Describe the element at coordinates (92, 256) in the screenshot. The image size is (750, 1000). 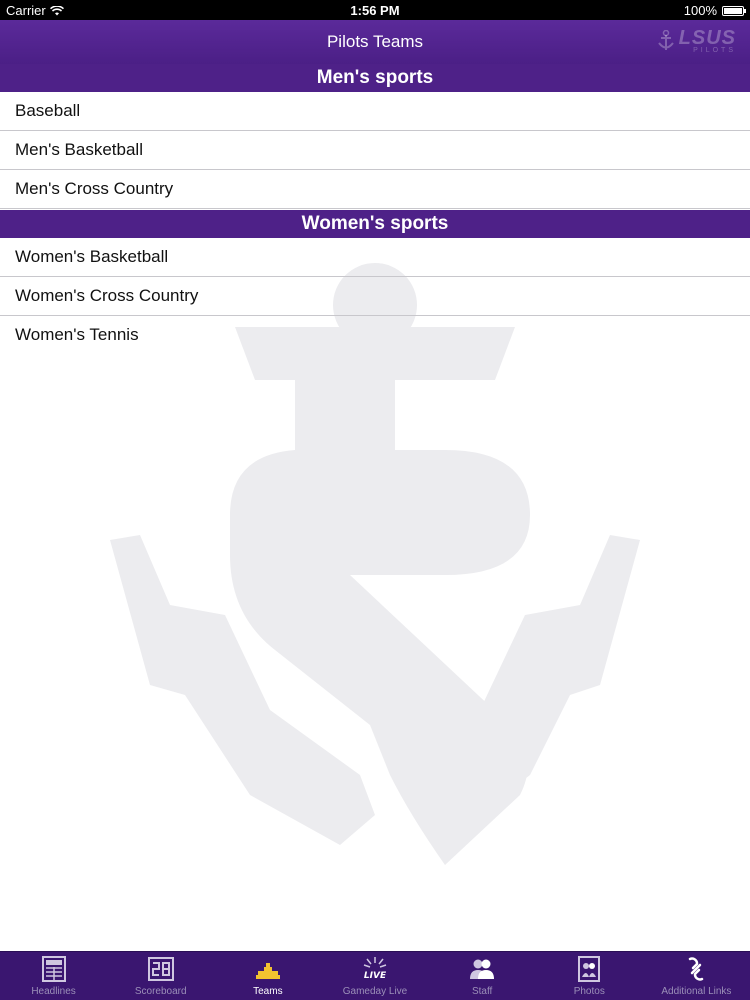
I see `team-label: Women's Basketball` at that location.